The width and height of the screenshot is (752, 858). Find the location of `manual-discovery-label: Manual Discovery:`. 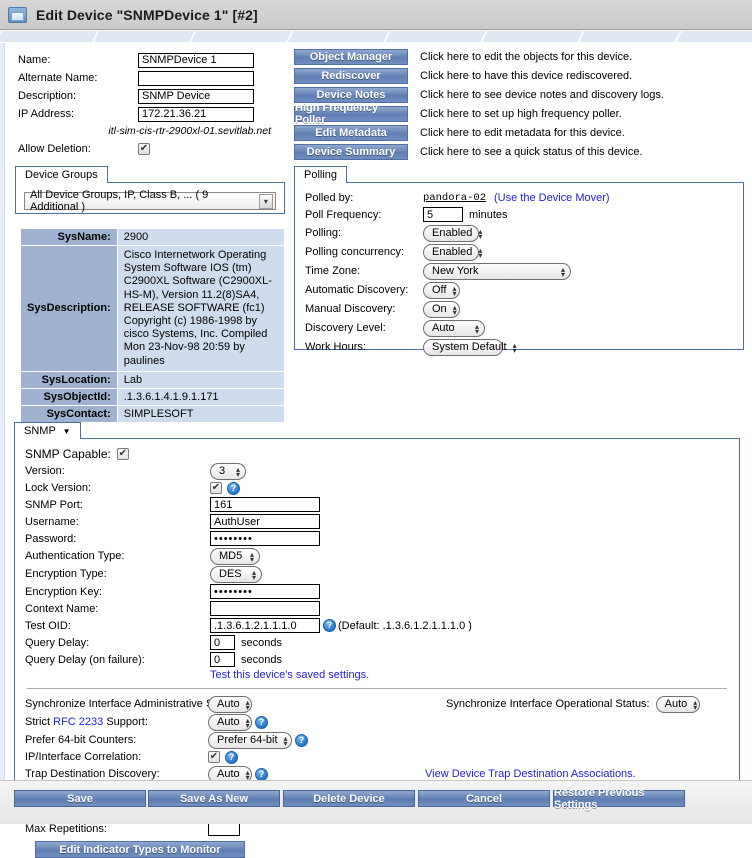

manual-discovery-label: Manual Discovery: is located at coordinates (364, 309).